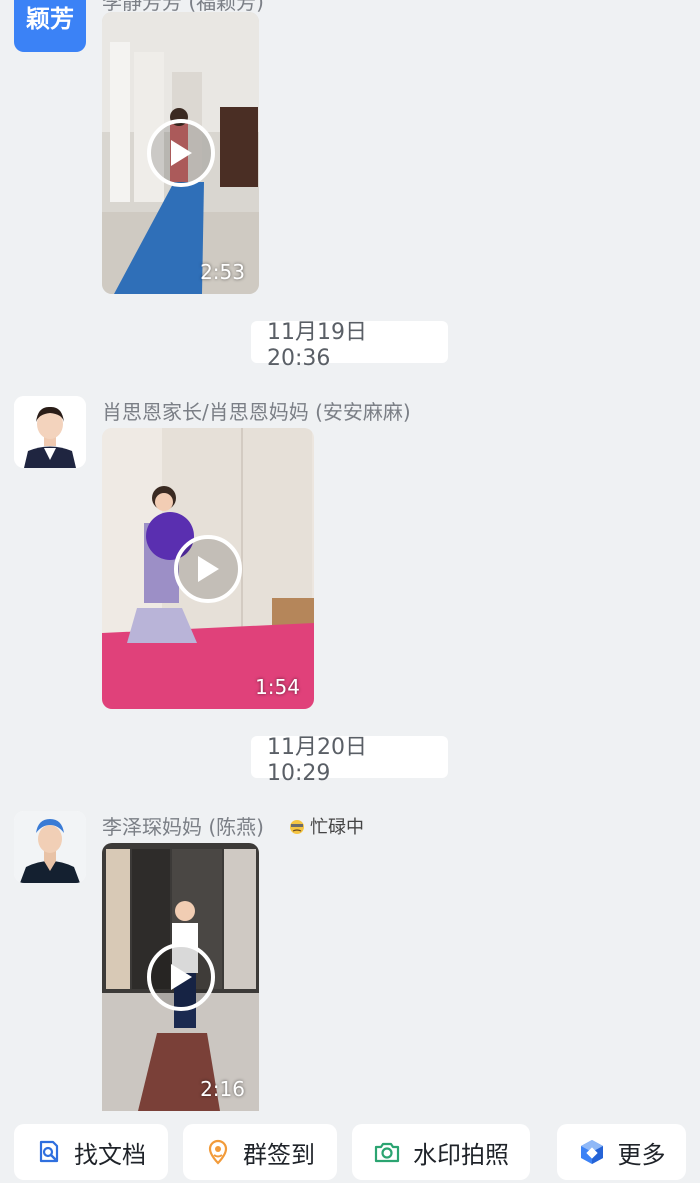  I want to click on video-message: 2:16, so click(180, 977).